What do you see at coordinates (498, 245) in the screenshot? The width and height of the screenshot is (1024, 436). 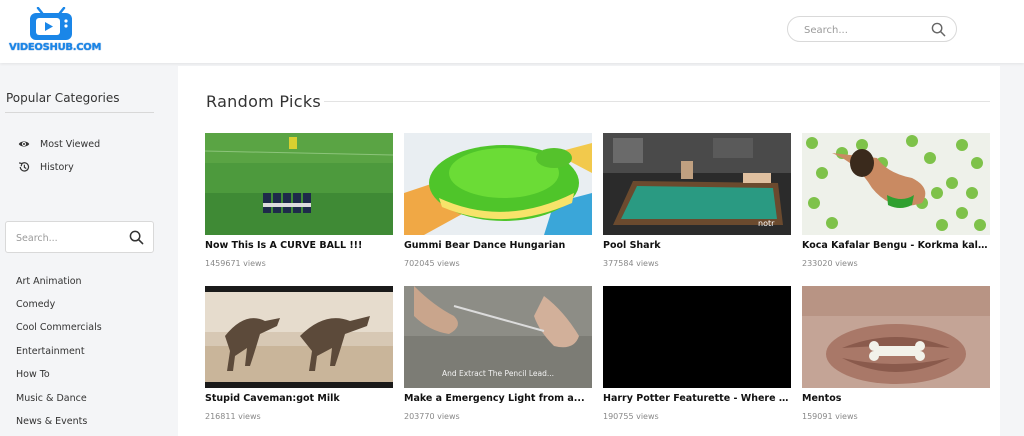 I see `video-title: Gummi Bear Dance Hungarian` at bounding box center [498, 245].